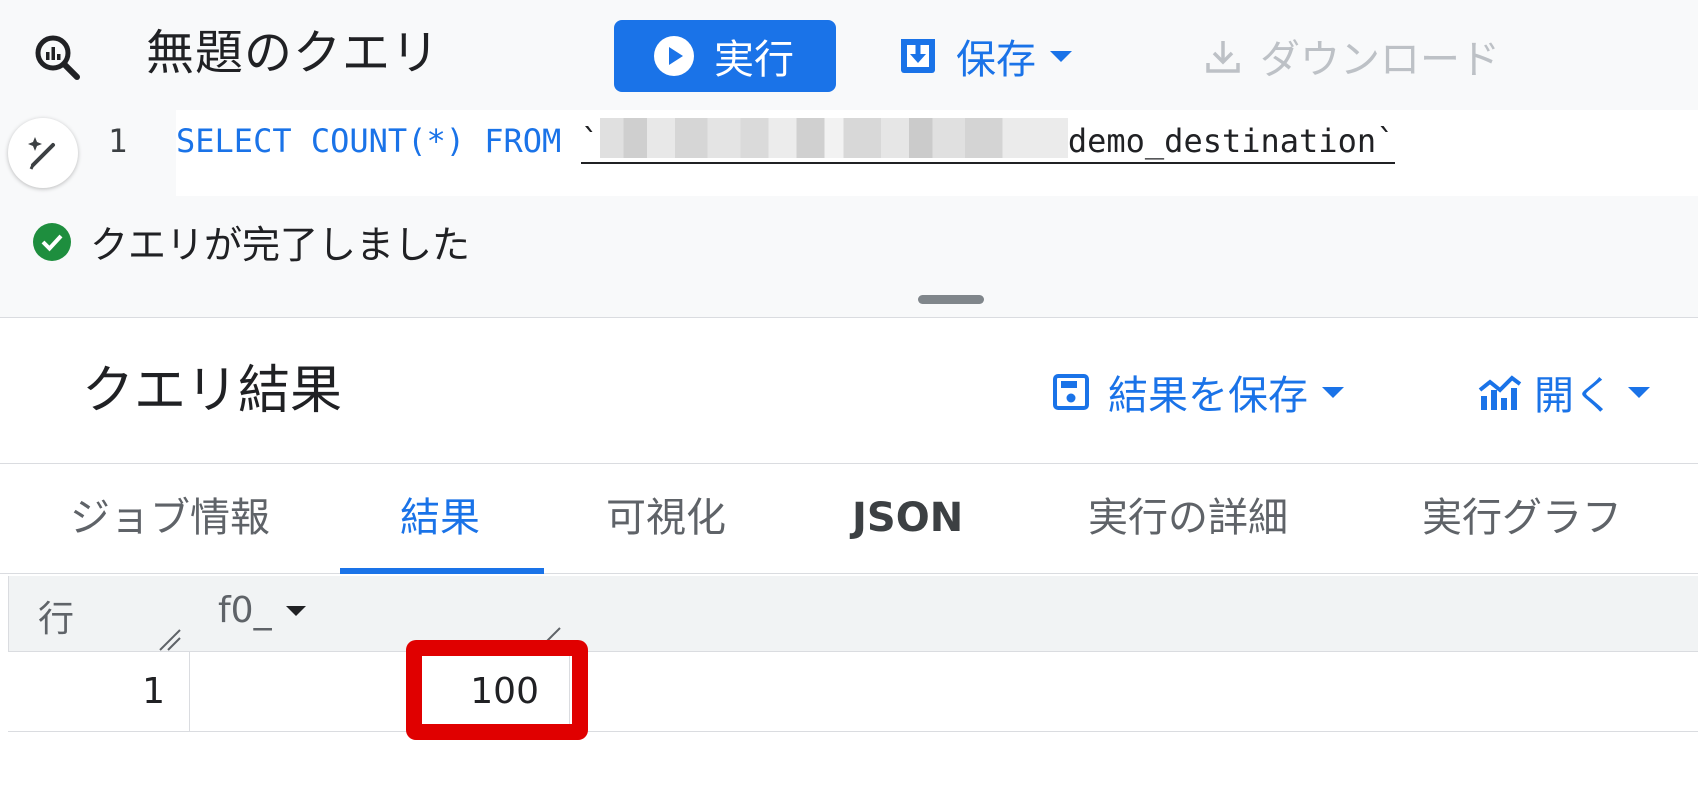  What do you see at coordinates (754, 60) in the screenshot?
I see `run-button-label: 実行` at bounding box center [754, 60].